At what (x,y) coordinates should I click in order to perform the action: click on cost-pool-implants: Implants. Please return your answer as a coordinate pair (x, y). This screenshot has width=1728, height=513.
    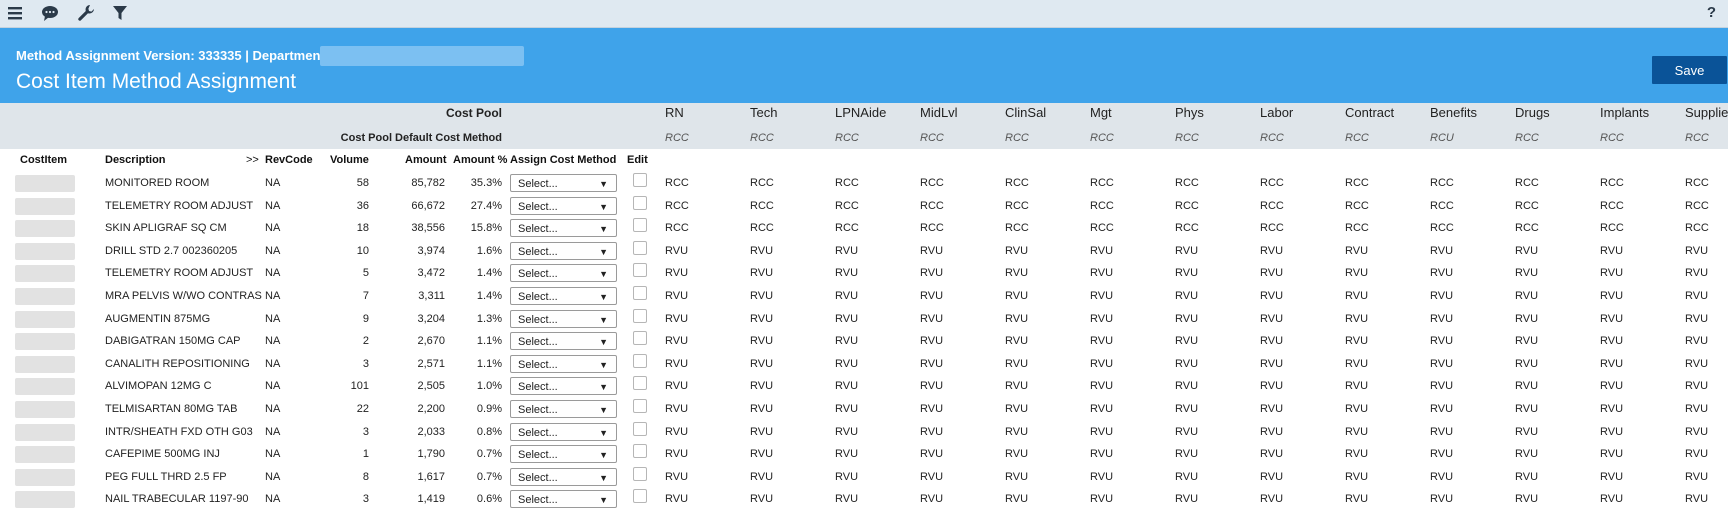
    Looking at the image, I should click on (1625, 112).